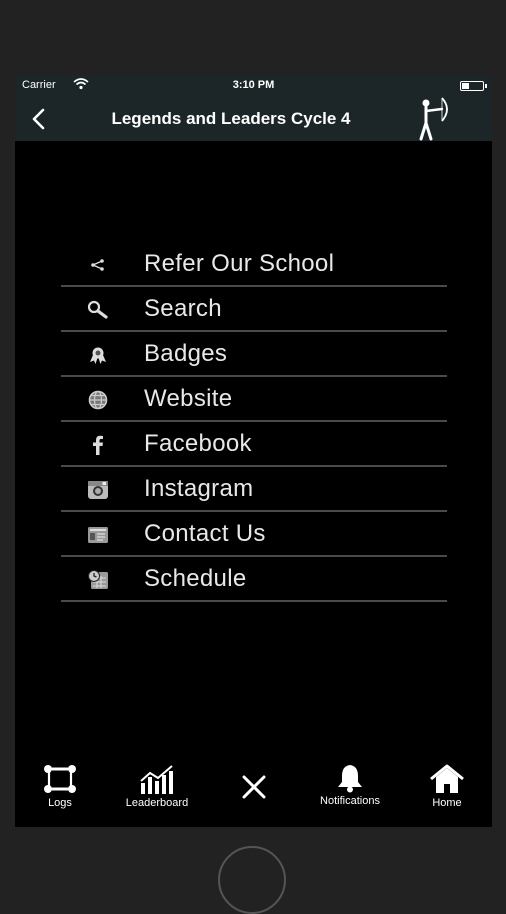  I want to click on archer-logo-icon, so click(433, 119).